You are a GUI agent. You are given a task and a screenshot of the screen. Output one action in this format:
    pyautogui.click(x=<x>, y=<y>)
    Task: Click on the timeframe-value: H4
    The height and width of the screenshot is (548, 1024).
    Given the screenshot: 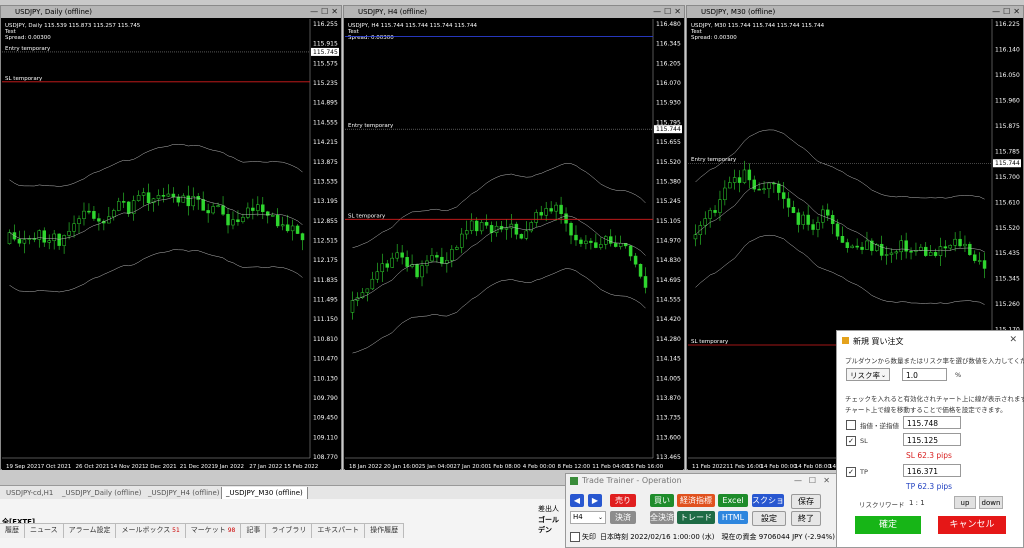 What is the action you would take?
    pyautogui.click(x=578, y=517)
    